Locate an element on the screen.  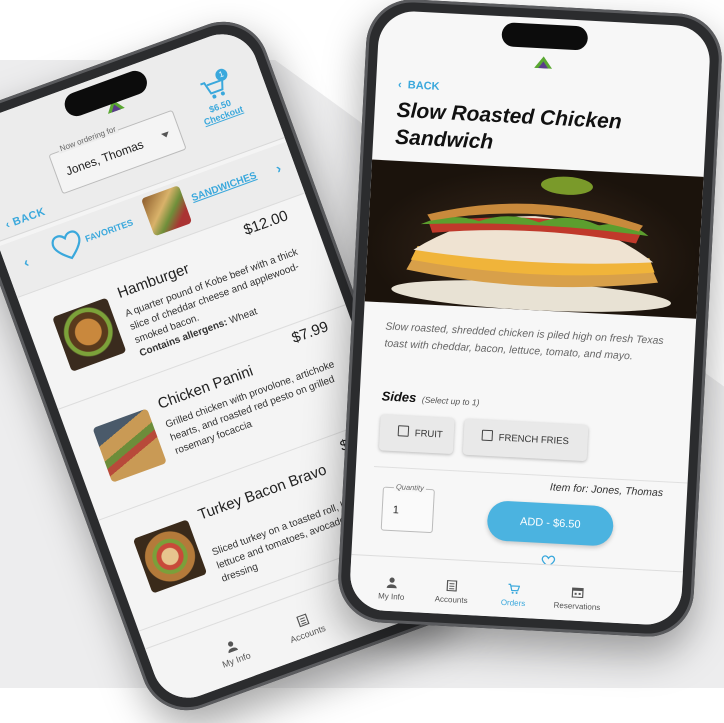
sandwich-photo is located at coordinates (534, 239).